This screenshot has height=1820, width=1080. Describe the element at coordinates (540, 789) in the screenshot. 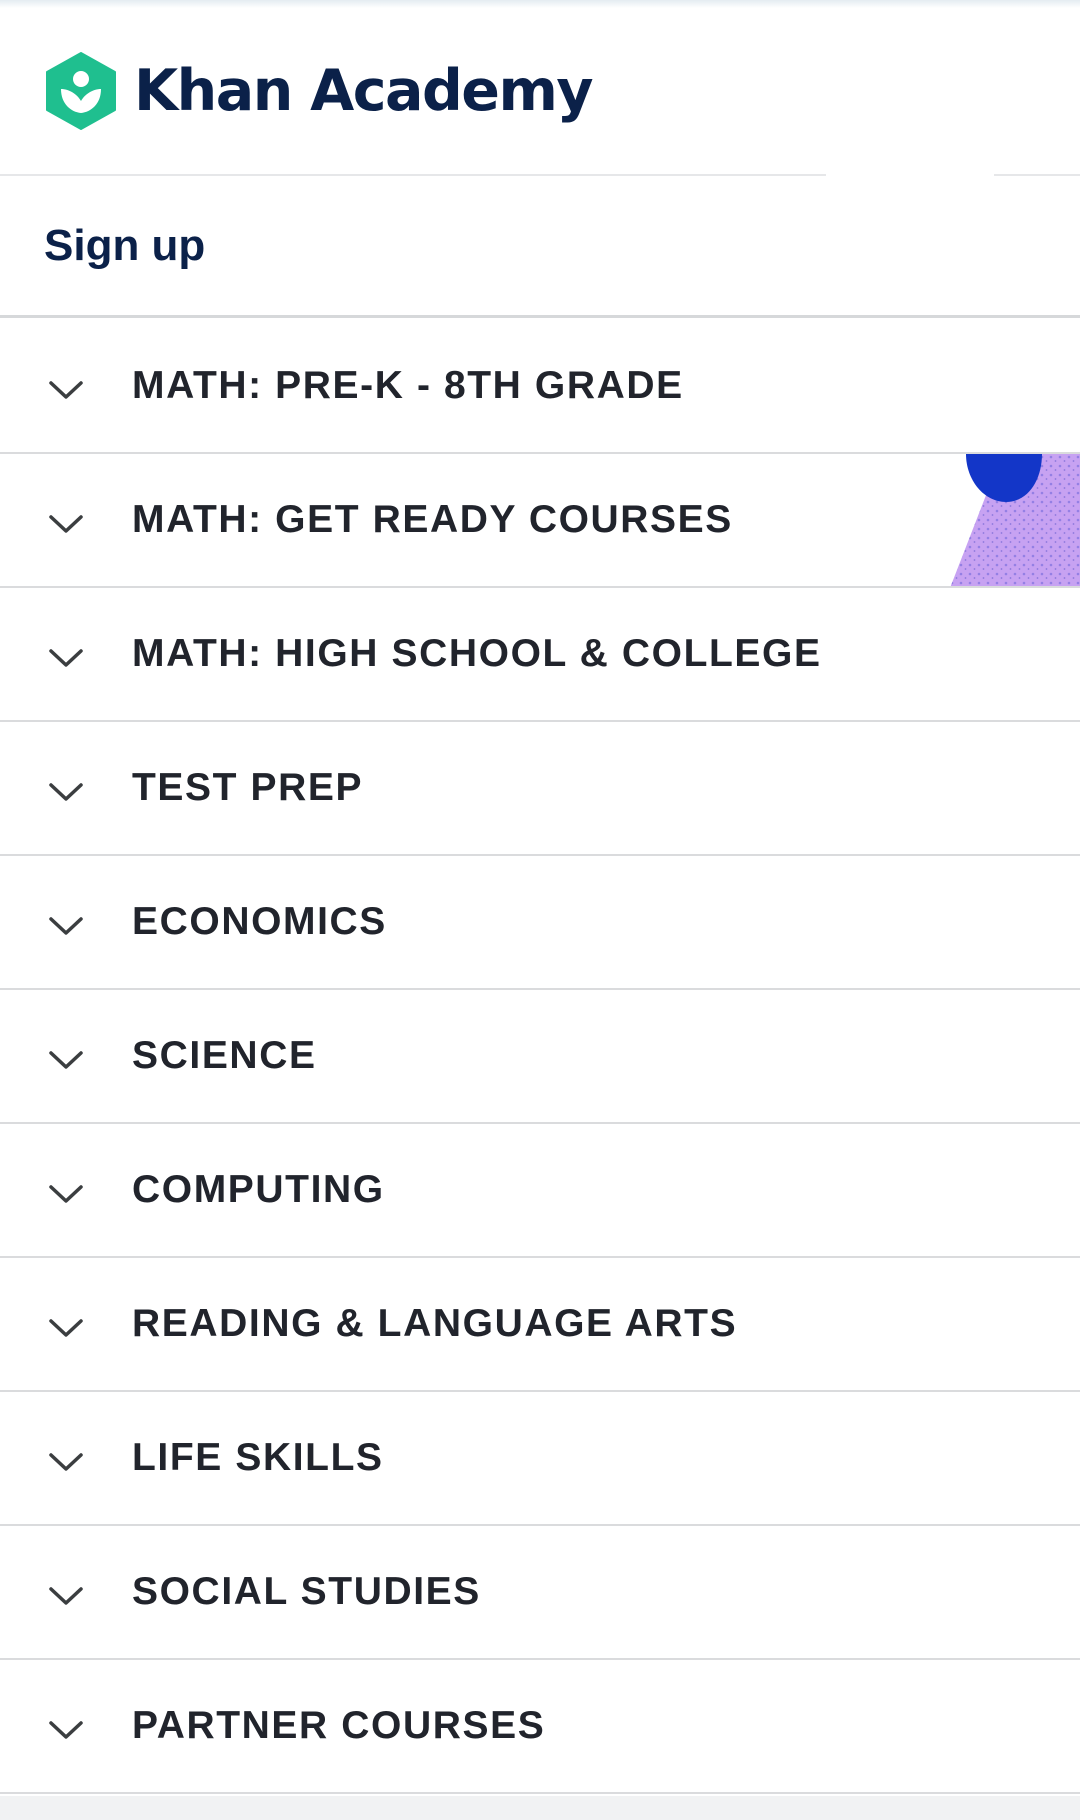

I see `menu-item-test-prep: TEST PREP` at that location.